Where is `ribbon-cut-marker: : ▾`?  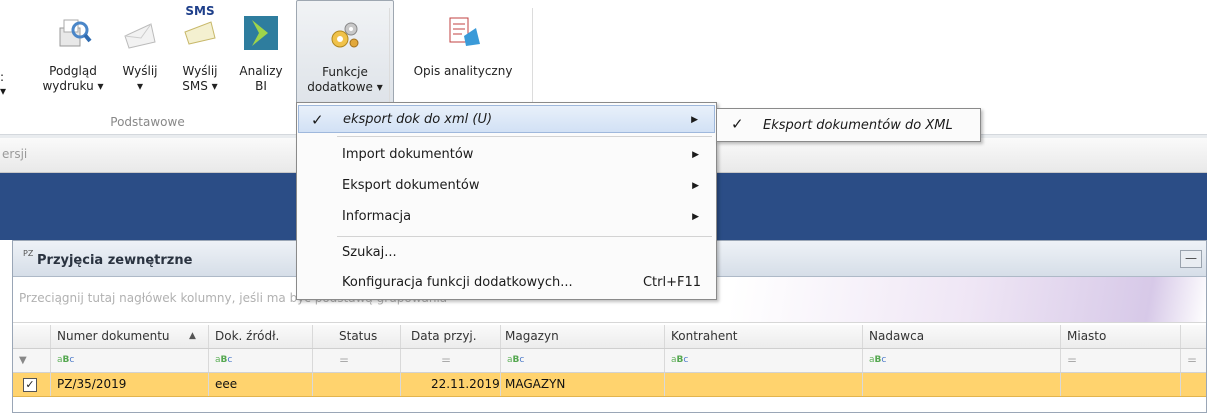
ribbon-cut-marker: : ▾ is located at coordinates (3, 84).